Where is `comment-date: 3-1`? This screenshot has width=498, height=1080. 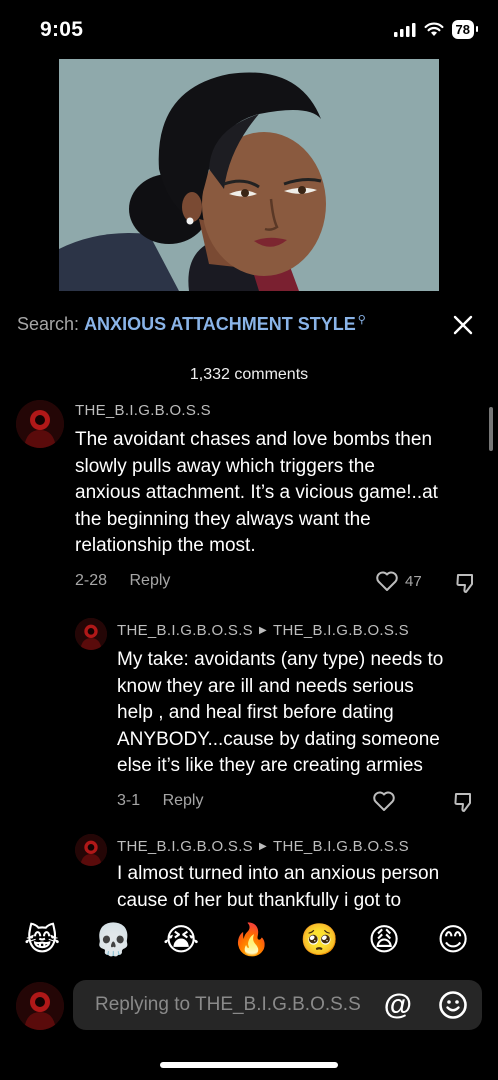 comment-date: 3-1 is located at coordinates (129, 800).